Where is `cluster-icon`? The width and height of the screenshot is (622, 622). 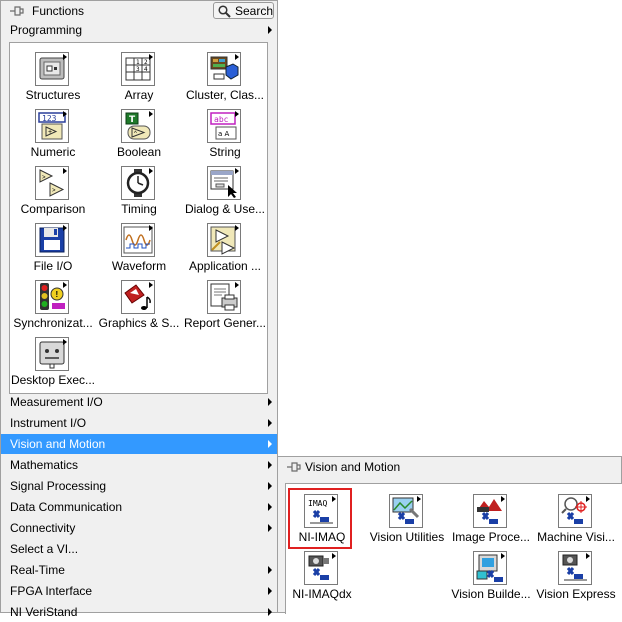
cluster-icon is located at coordinates (224, 69).